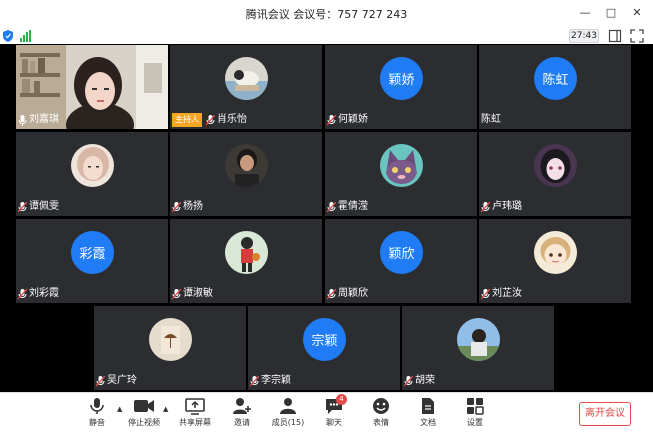 This screenshot has width=653, height=434. I want to click on shield-icon, so click(8, 36).